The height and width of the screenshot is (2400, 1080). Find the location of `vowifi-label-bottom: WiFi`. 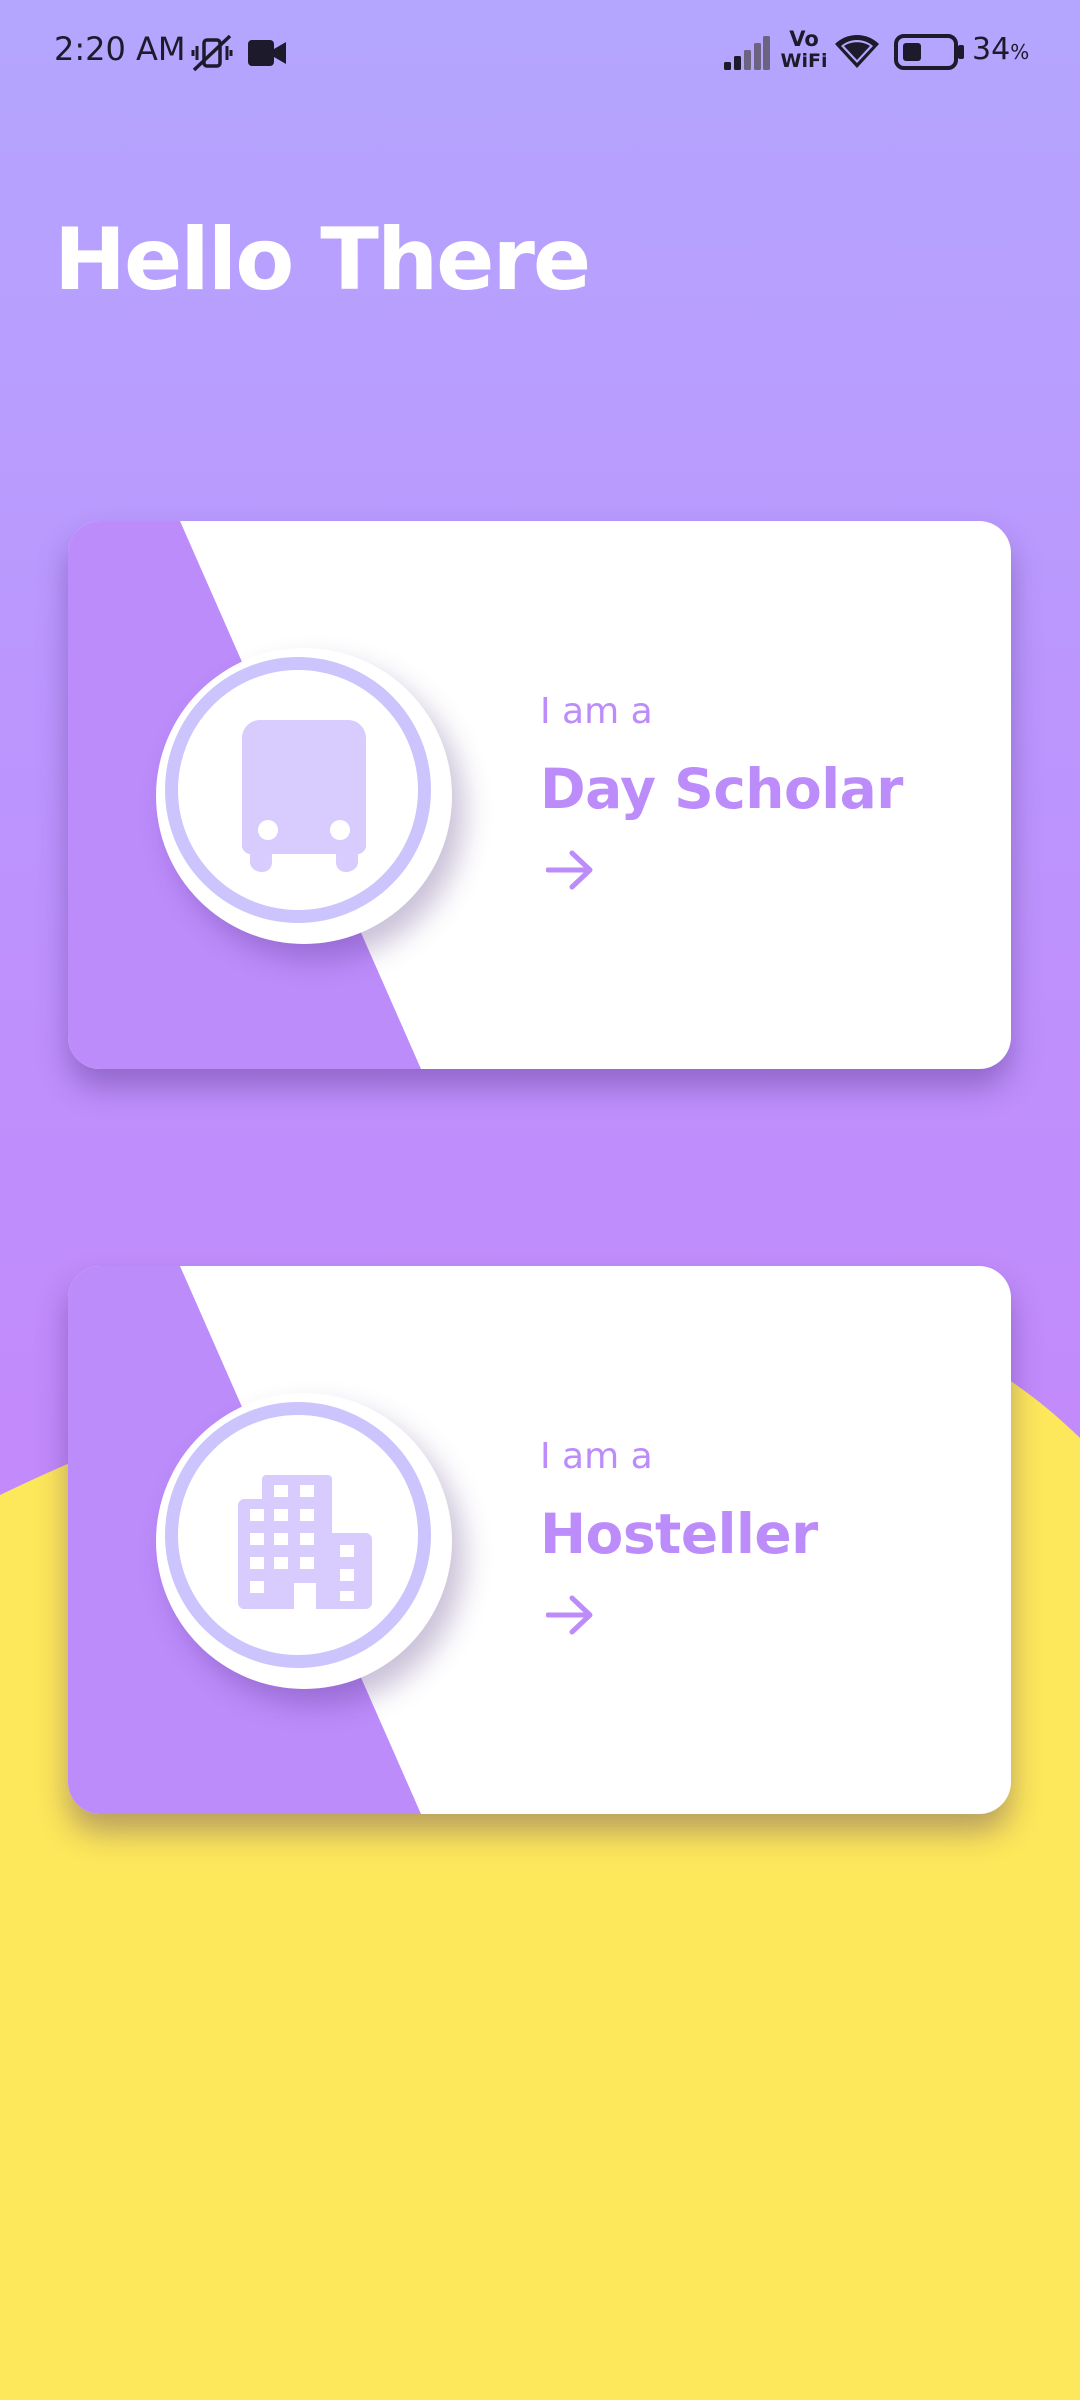

vowifi-label-bottom: WiFi is located at coordinates (804, 61).